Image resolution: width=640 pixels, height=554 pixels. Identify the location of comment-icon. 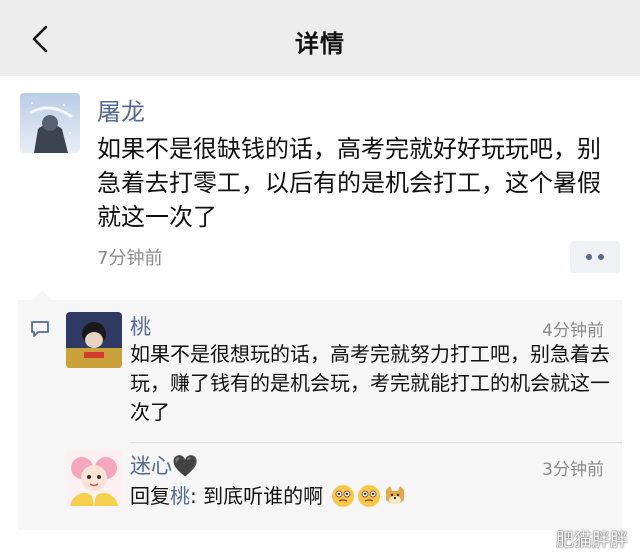
(40, 329).